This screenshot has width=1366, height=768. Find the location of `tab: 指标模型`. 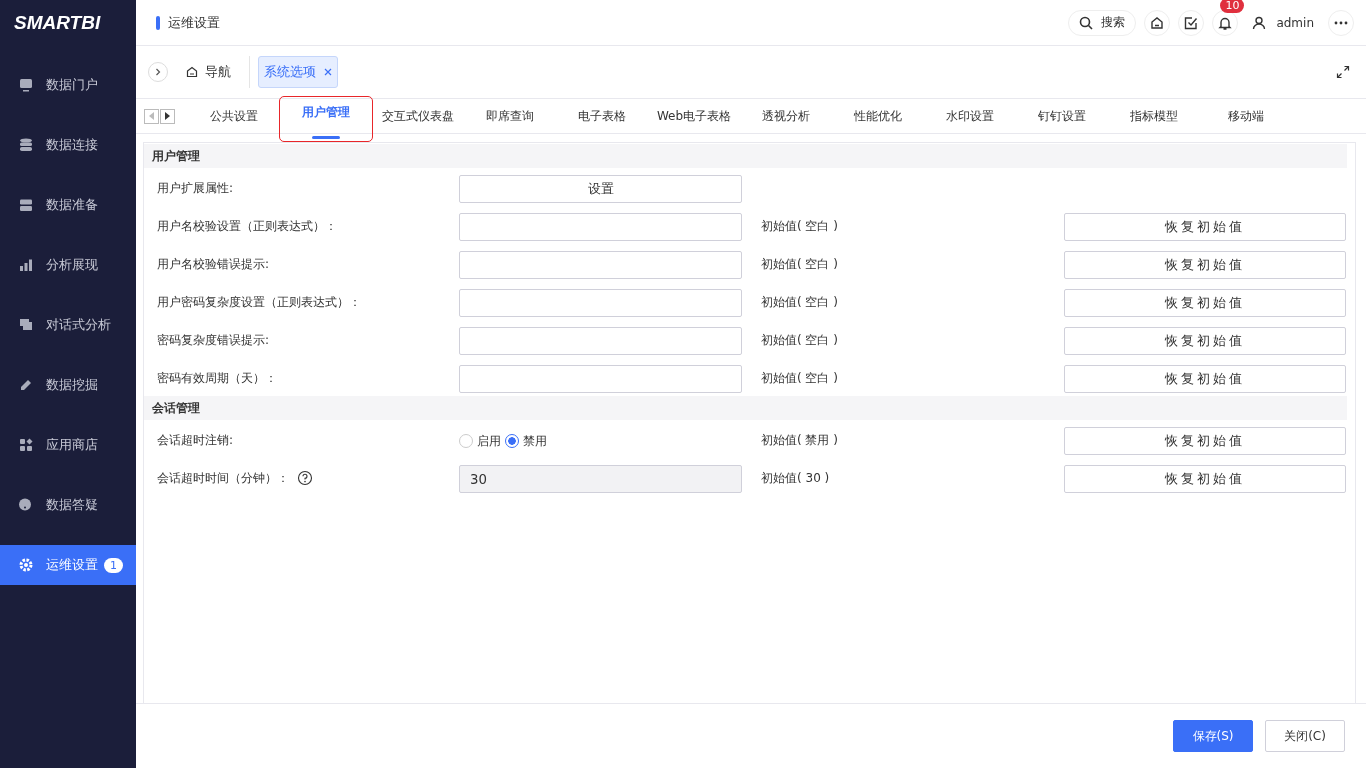

tab: 指标模型 is located at coordinates (1154, 116).